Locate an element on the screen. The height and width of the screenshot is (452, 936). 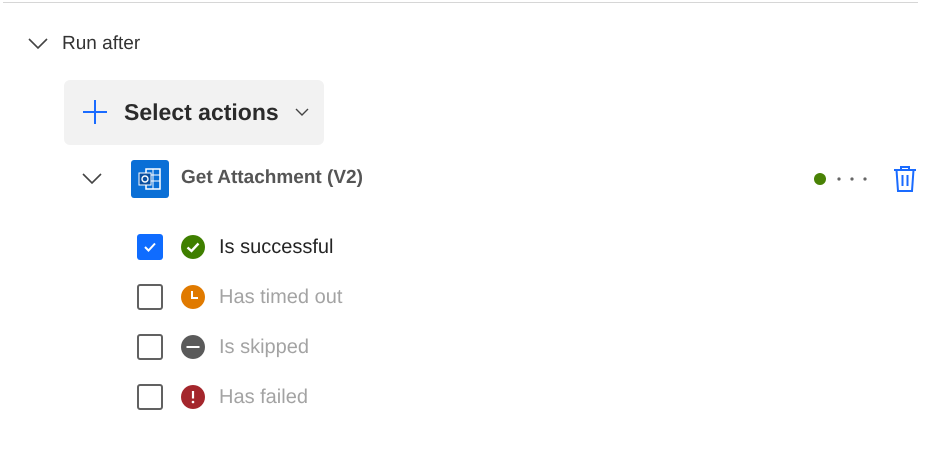
minus-circle-icon is located at coordinates (193, 346).